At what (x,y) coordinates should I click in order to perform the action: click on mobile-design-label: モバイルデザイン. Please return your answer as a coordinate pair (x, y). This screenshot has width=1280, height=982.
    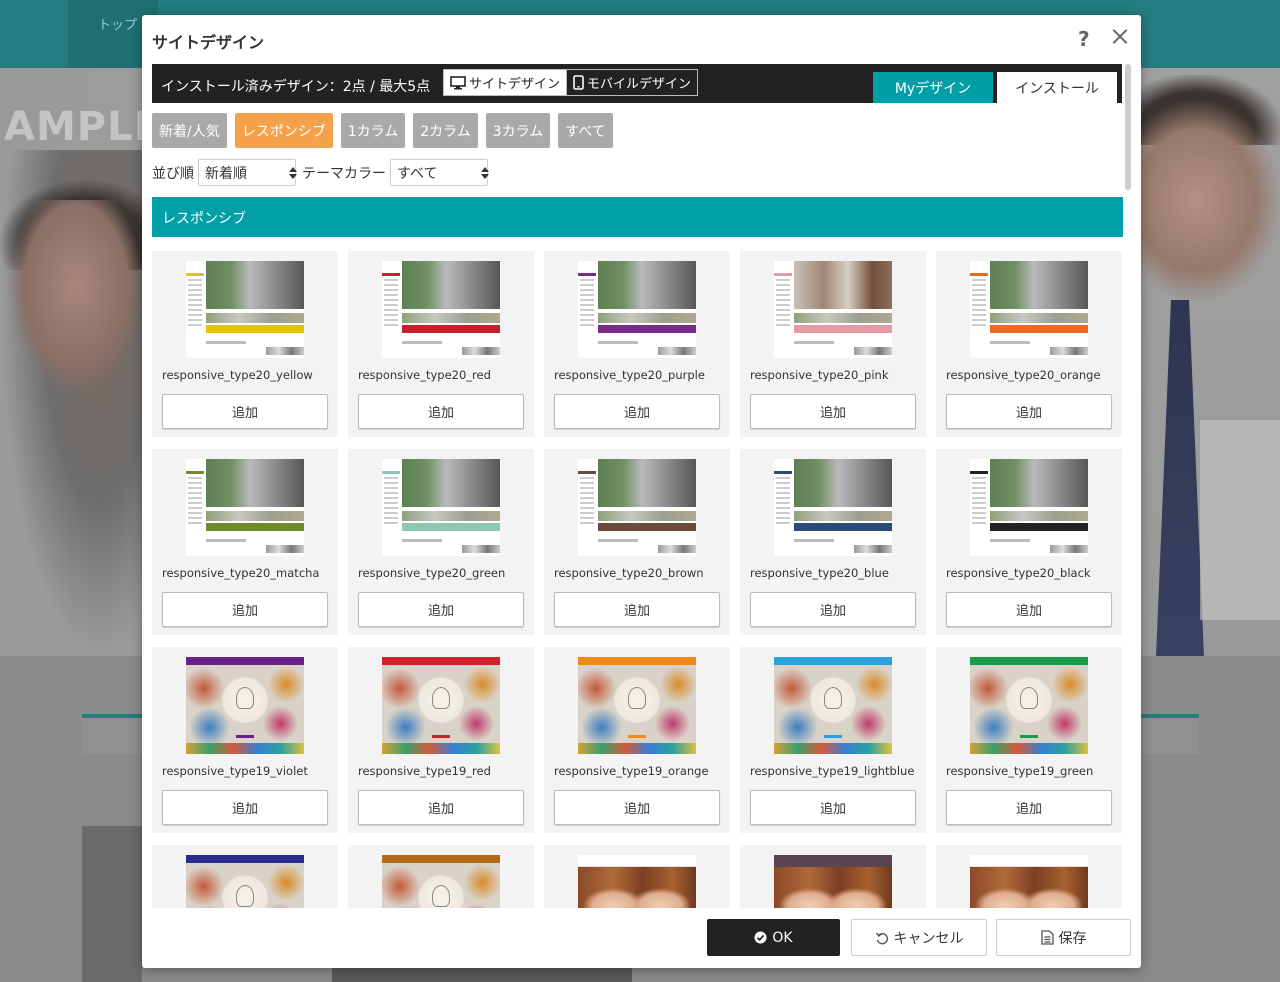
    Looking at the image, I should click on (639, 84).